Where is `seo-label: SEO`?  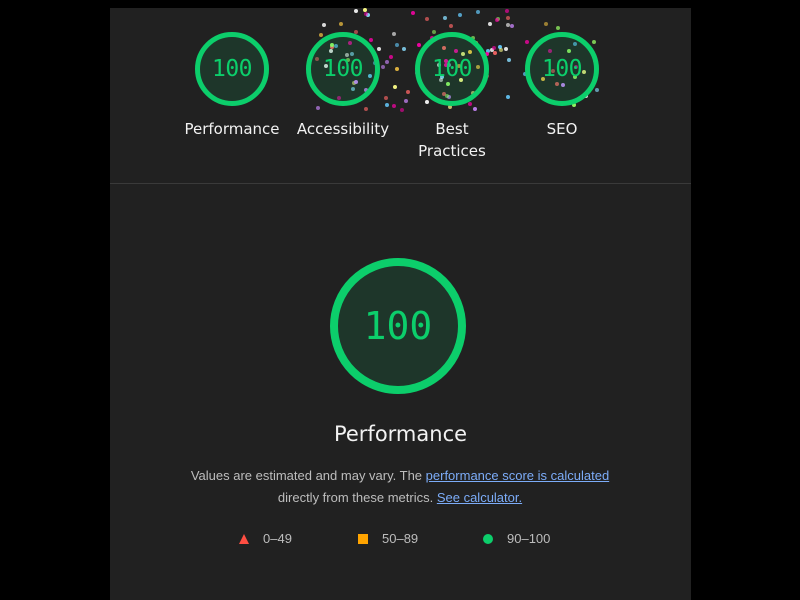
seo-label: SEO is located at coordinates (562, 129).